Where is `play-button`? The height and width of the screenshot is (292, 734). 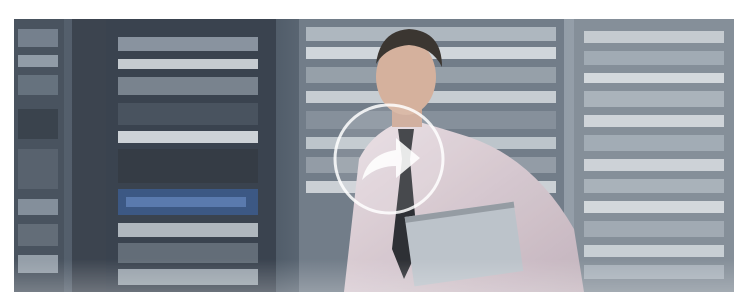
play-button is located at coordinates (389, 159).